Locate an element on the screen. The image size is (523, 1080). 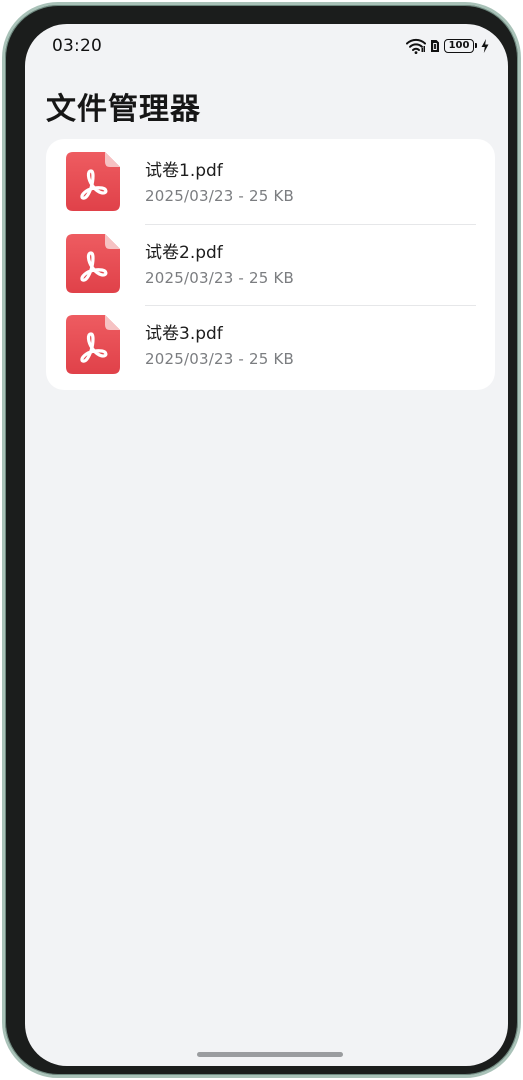
file-name: 试卷3.pdf is located at coordinates (184, 334).